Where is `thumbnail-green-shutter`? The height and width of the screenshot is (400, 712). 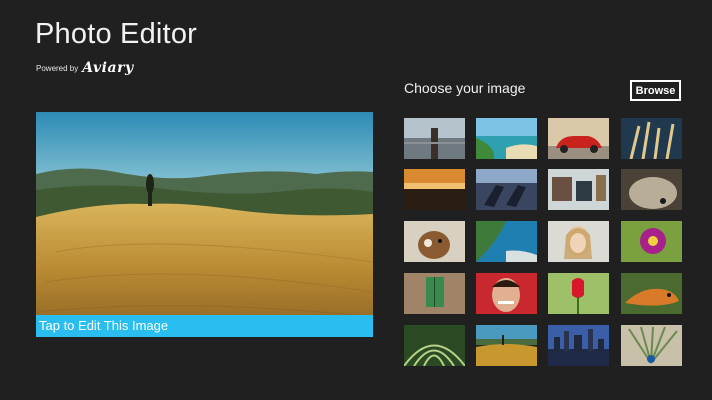
thumbnail-green-shutter is located at coordinates (434, 293).